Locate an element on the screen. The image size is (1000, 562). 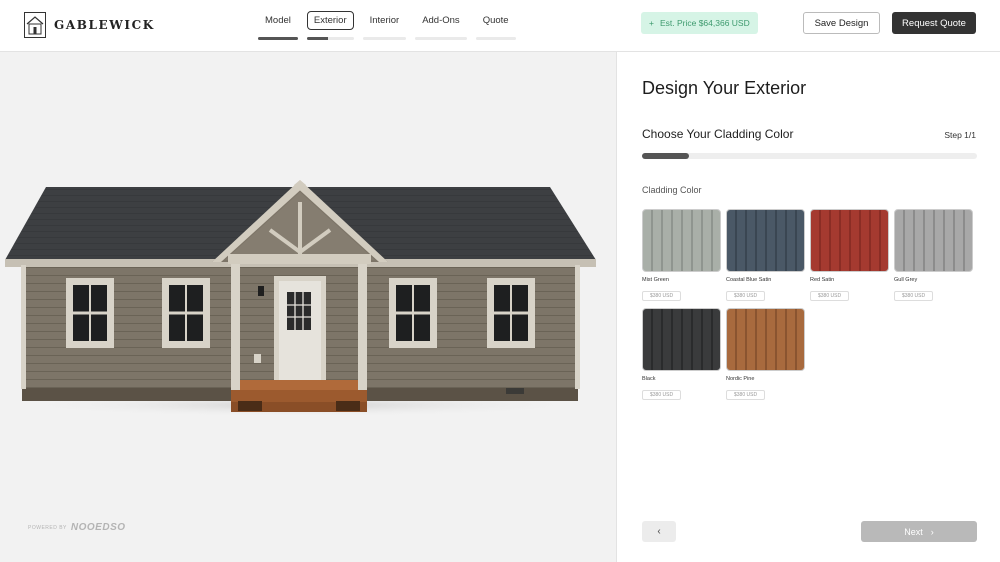
plus-icon: + is located at coordinates (651, 23).